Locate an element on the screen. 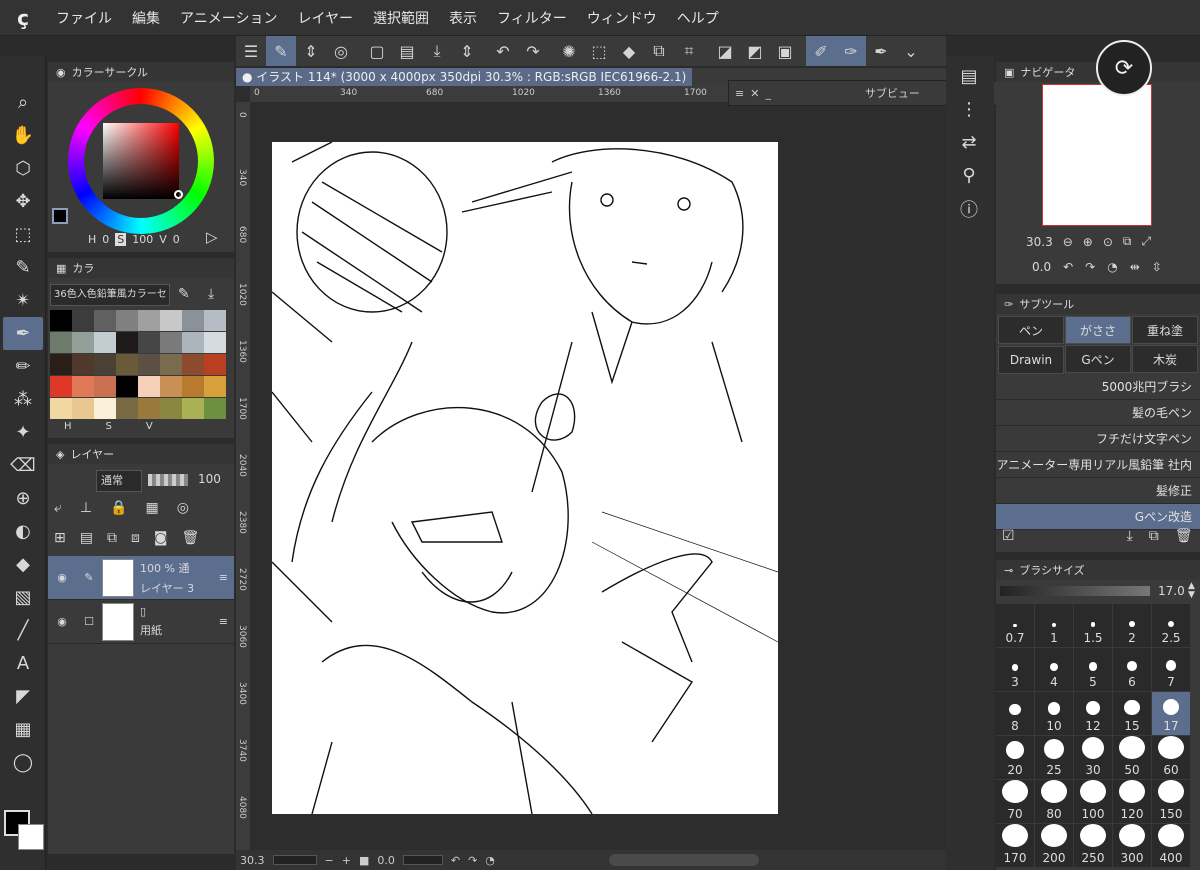 The width and height of the screenshot is (1200, 870). layer-property-icon: ⋮ is located at coordinates (969, 109).